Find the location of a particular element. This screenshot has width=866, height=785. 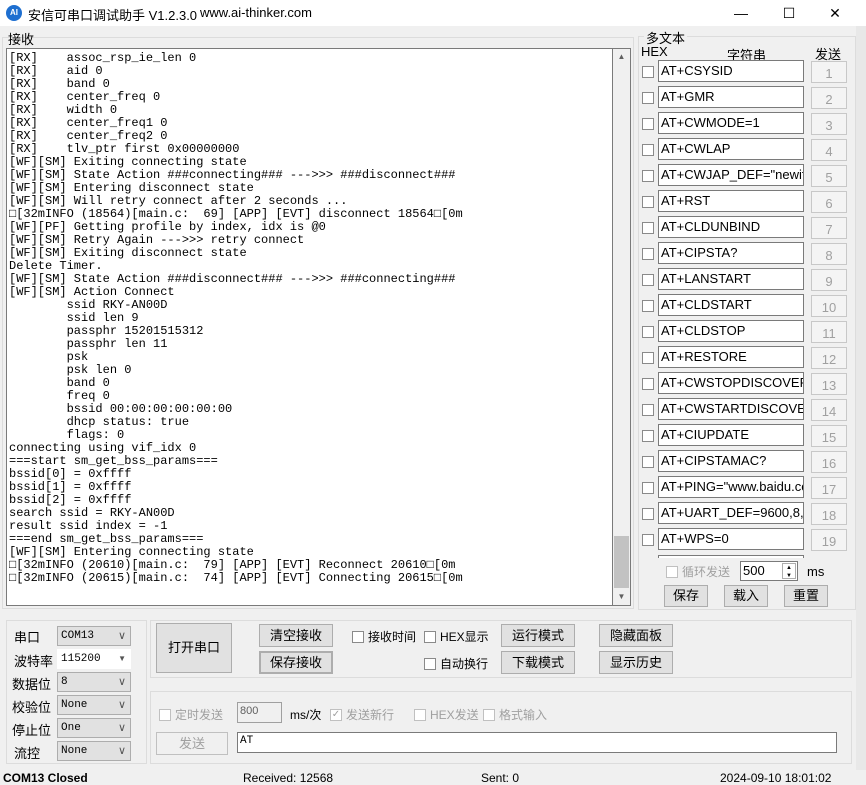

send-command-button: 17 is located at coordinates (829, 488).